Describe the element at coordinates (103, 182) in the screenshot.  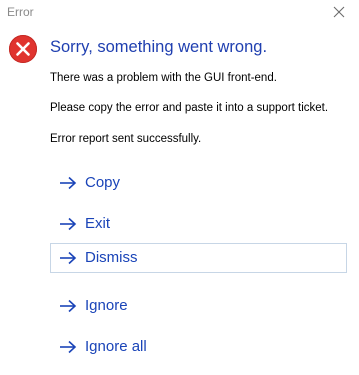
I see `copy-command-label: Copy` at that location.